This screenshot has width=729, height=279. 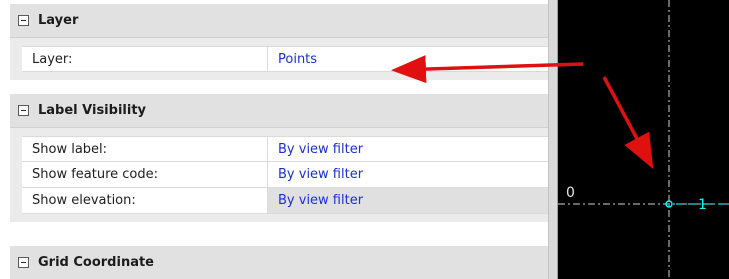 What do you see at coordinates (408, 200) in the screenshot?
I see `property-value-show-elevation: By view filter` at bounding box center [408, 200].